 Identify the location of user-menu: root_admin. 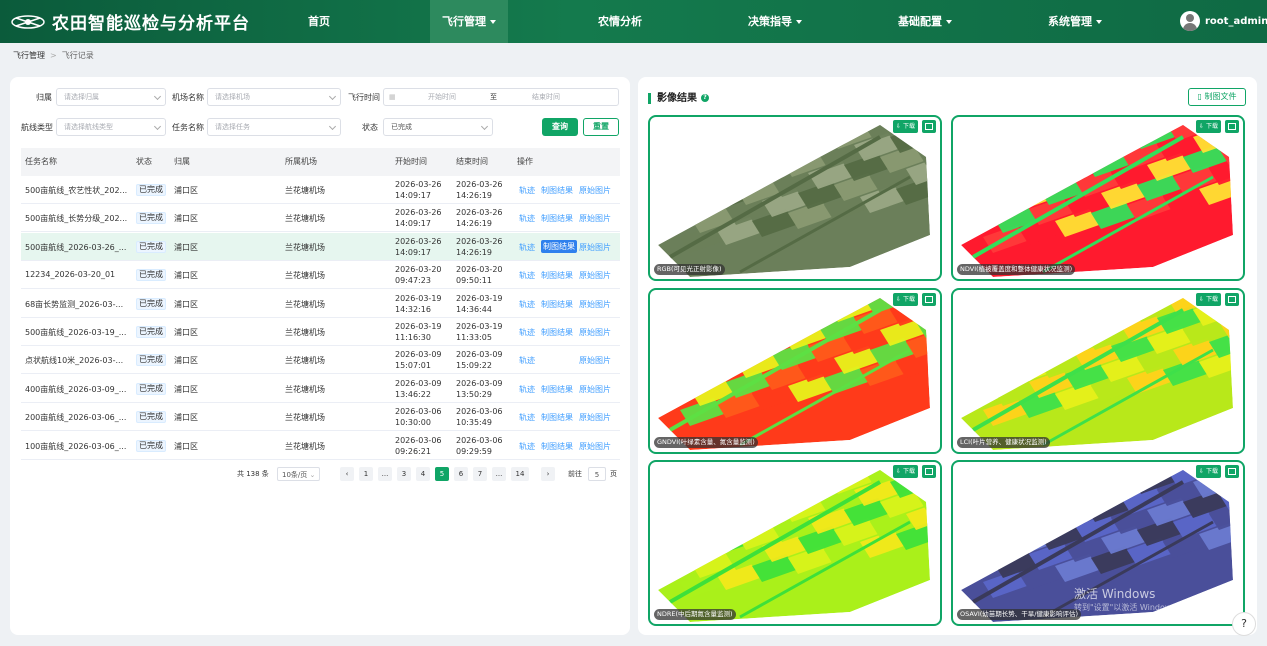
(1223, 21).